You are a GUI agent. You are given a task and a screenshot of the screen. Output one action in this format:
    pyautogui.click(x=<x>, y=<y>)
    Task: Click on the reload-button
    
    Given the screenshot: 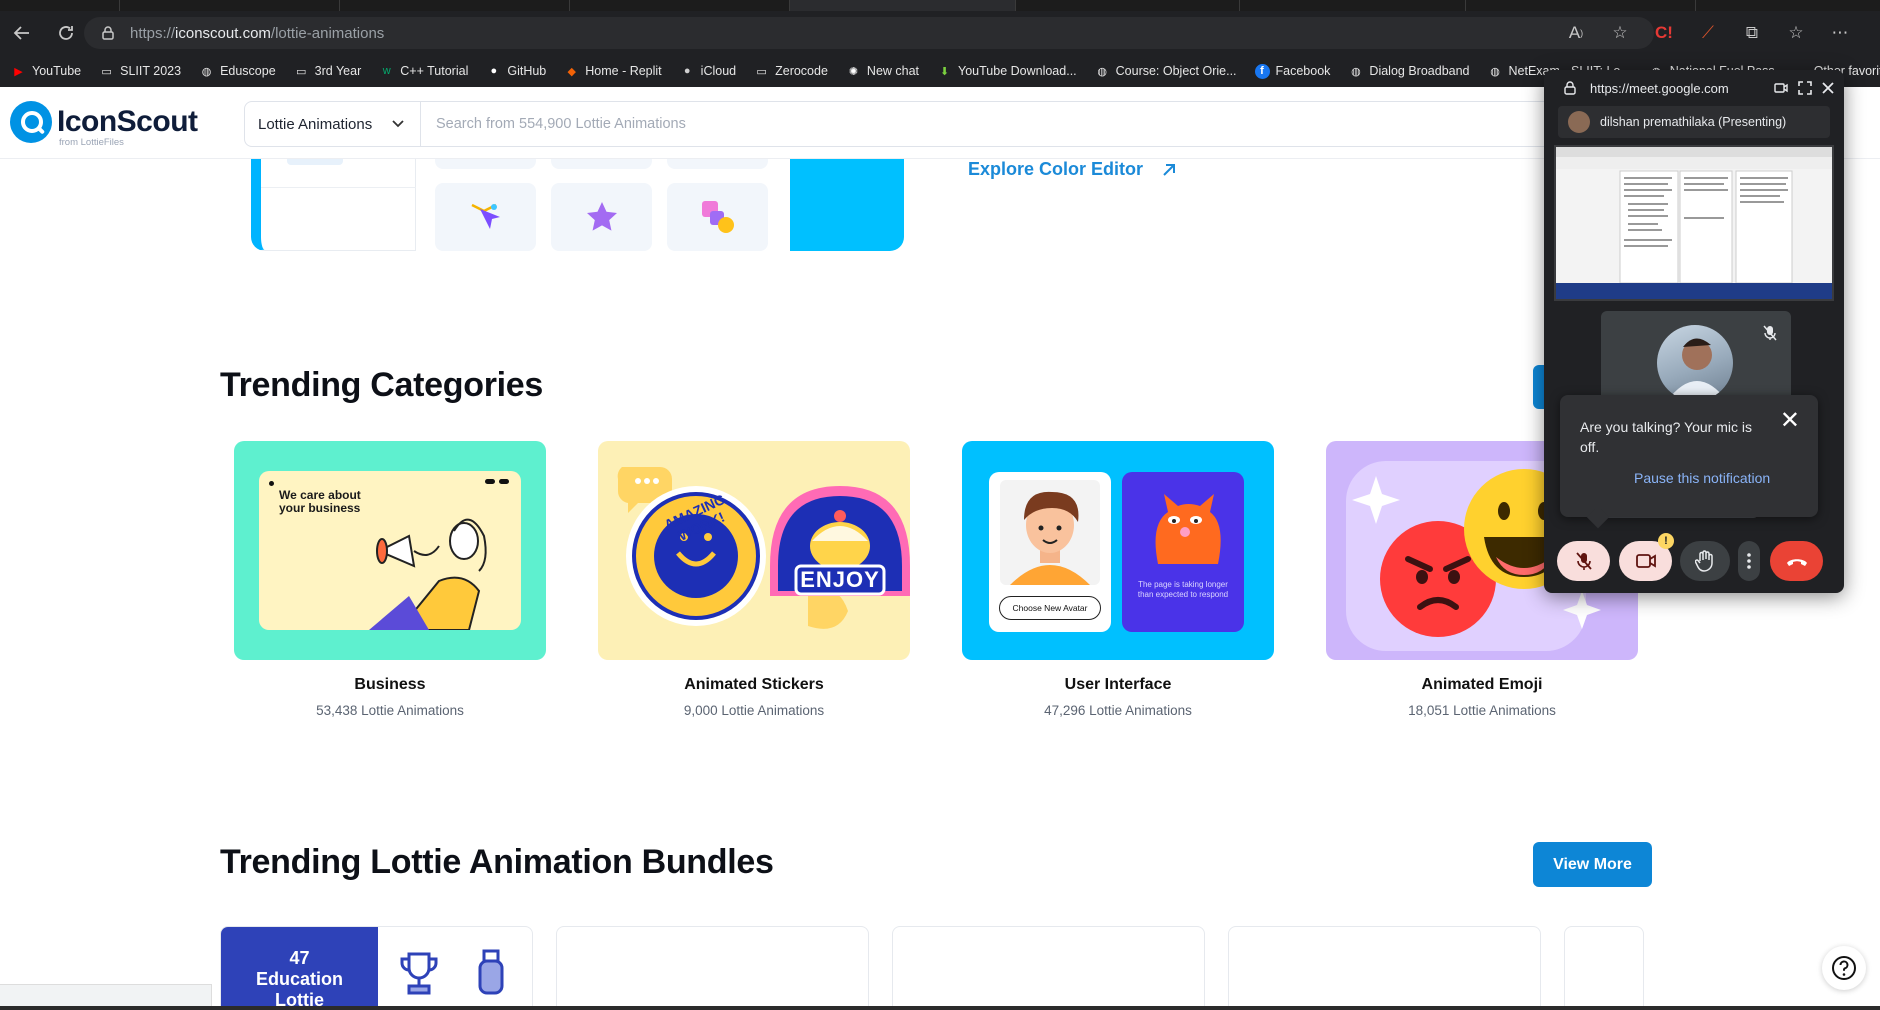 What is the action you would take?
    pyautogui.click(x=66, y=33)
    